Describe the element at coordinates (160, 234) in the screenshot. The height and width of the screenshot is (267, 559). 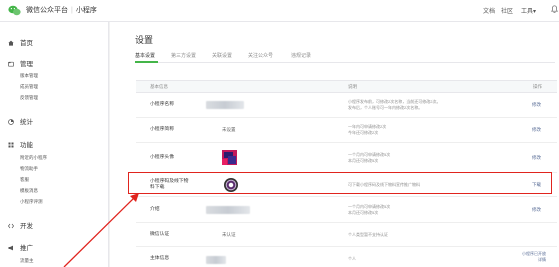
I see `row-label: 微信认证` at that location.